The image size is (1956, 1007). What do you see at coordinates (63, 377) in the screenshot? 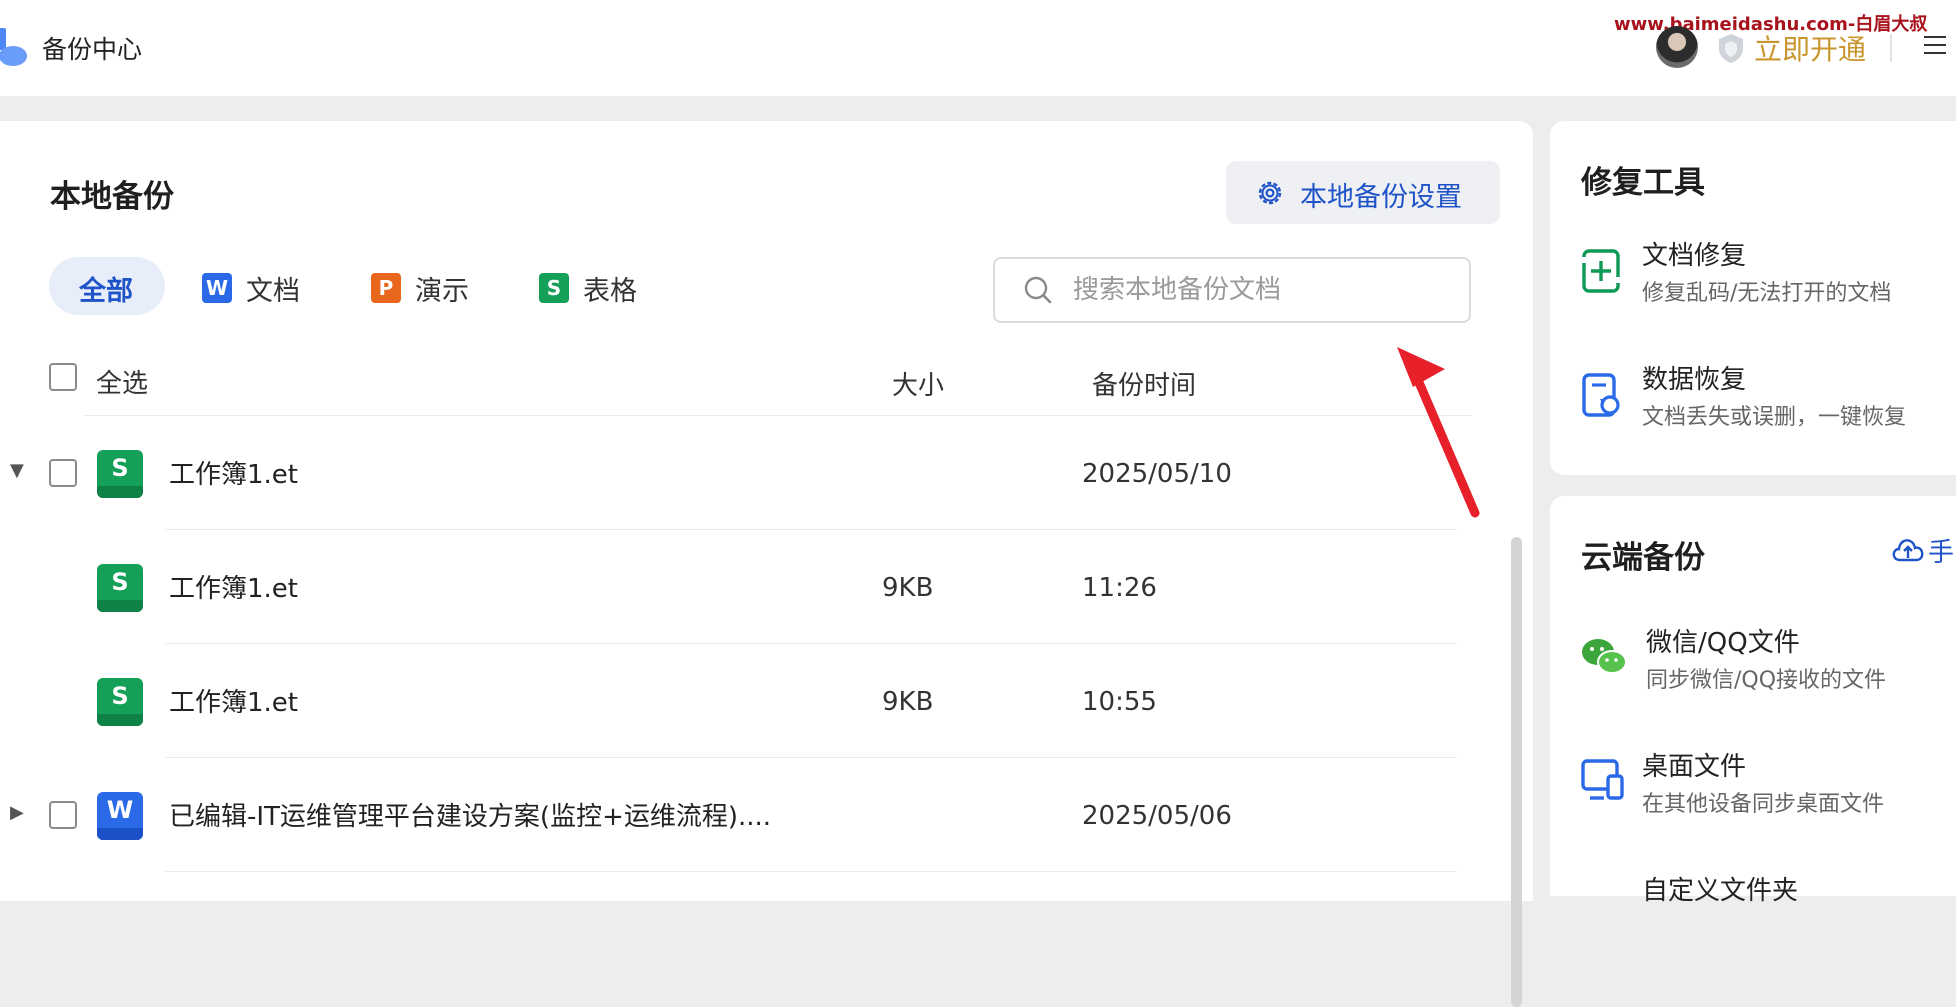
I see `select-all-checkbox` at bounding box center [63, 377].